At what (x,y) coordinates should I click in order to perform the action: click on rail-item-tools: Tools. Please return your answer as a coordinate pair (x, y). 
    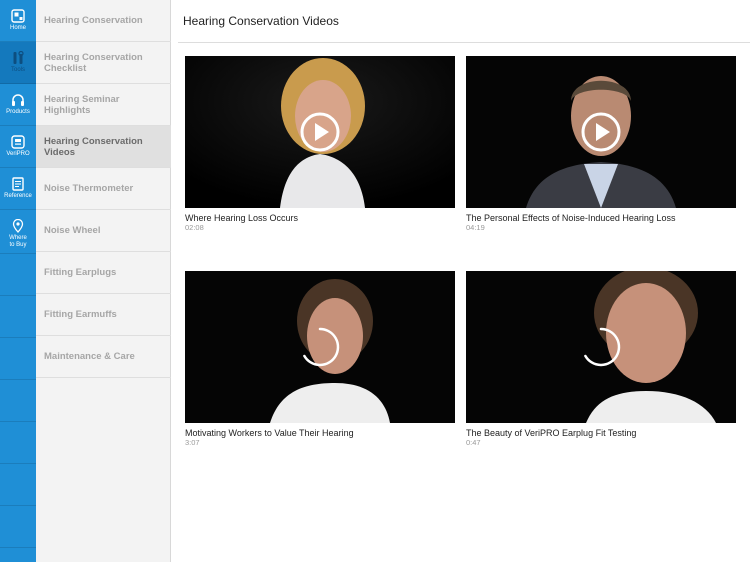
    Looking at the image, I should click on (18, 63).